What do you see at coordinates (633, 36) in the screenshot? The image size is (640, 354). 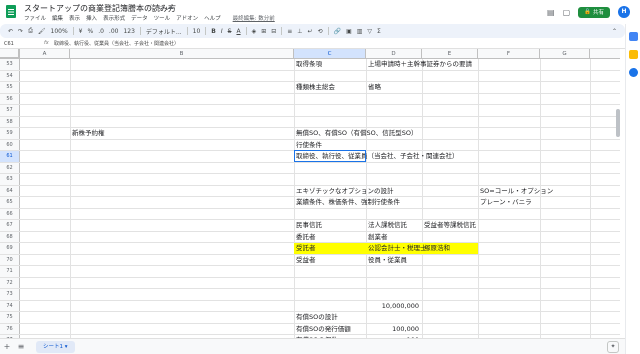 I see `calendar-icon` at bounding box center [633, 36].